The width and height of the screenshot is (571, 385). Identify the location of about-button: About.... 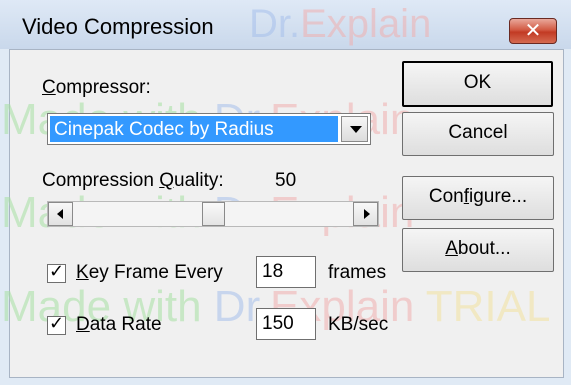
(478, 250).